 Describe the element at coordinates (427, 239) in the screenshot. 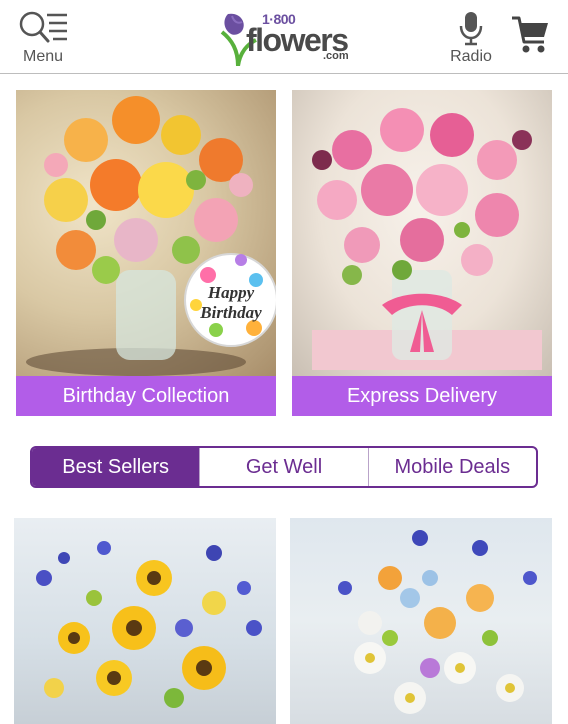

I see `express-bouquet-illustration` at that location.